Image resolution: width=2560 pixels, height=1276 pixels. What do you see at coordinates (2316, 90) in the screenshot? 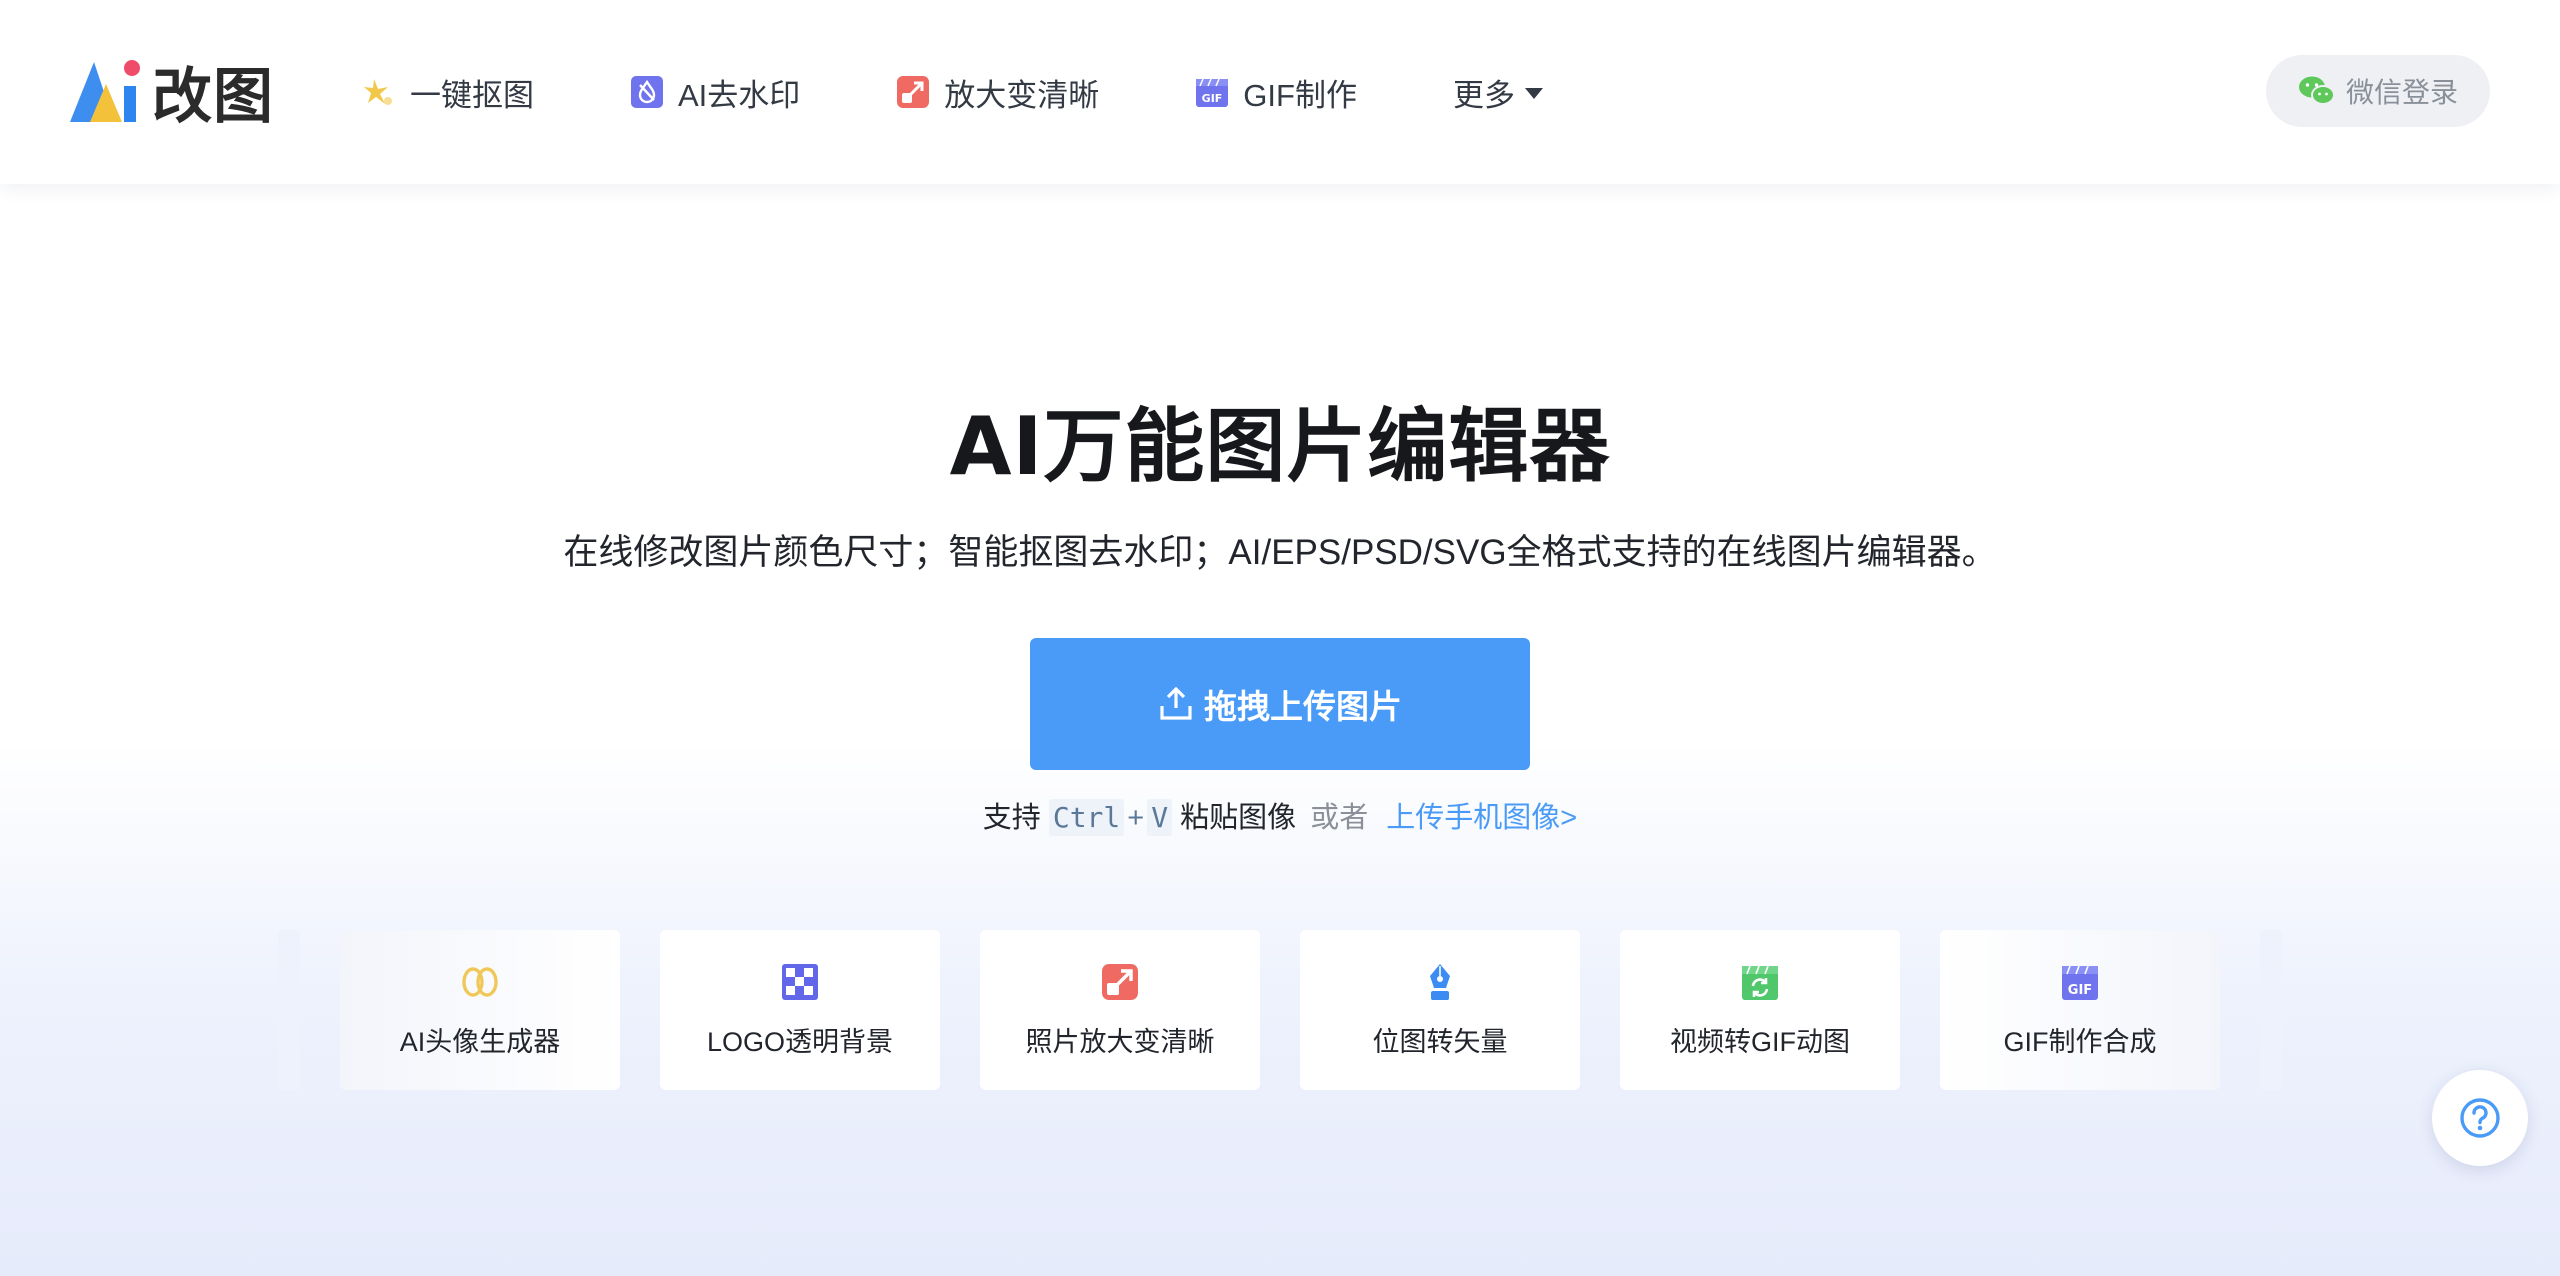
I see `wechat-icon` at bounding box center [2316, 90].